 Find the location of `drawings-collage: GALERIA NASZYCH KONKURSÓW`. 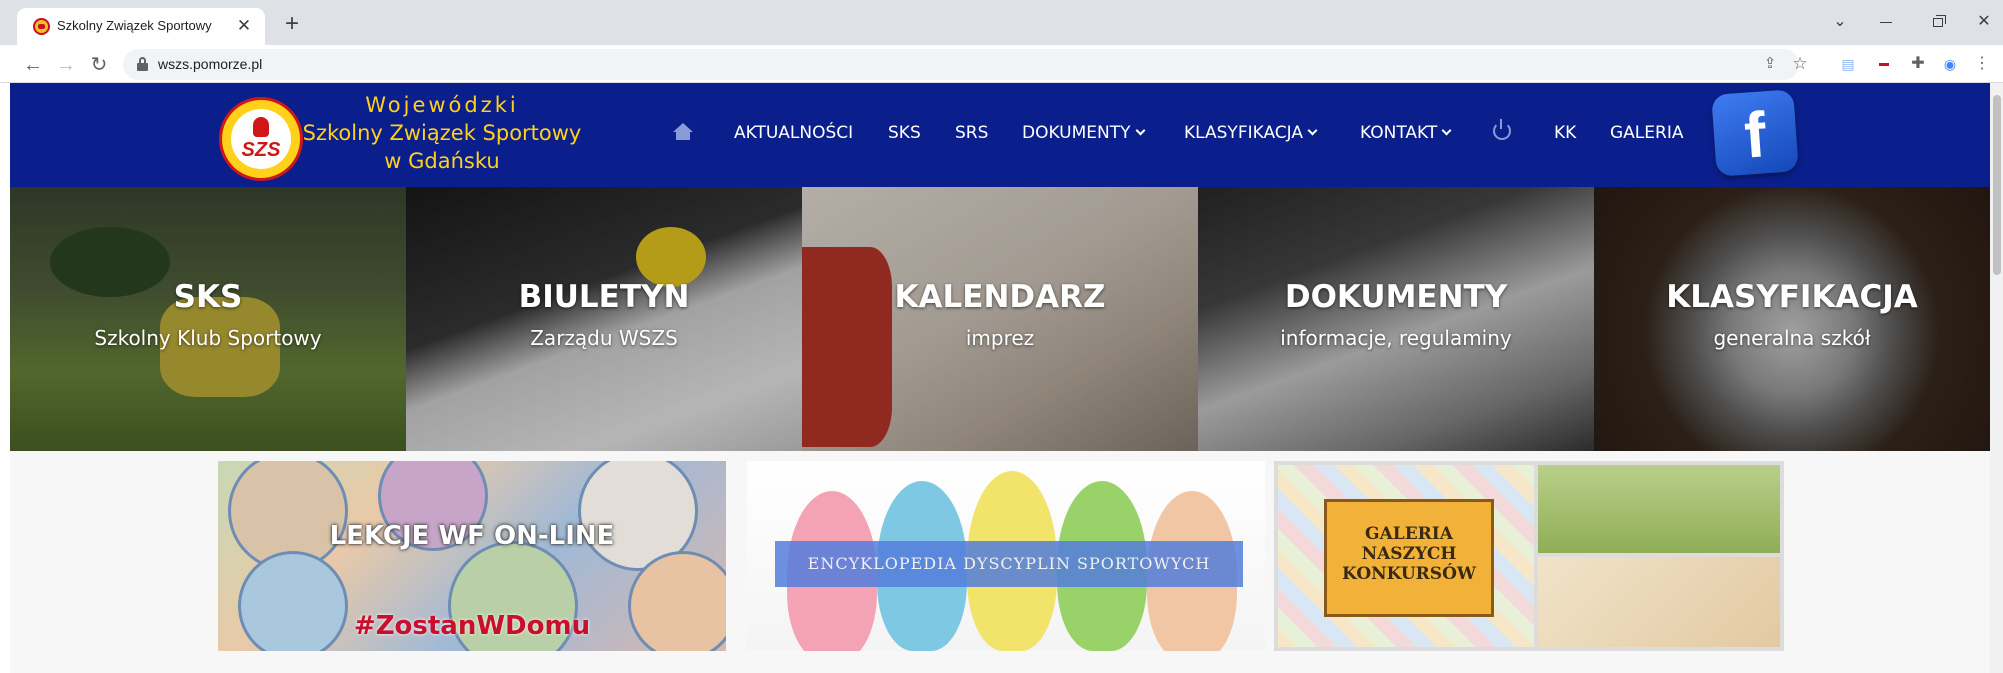

drawings-collage: GALERIA NASZYCH KONKURSÓW is located at coordinates (1406, 556).